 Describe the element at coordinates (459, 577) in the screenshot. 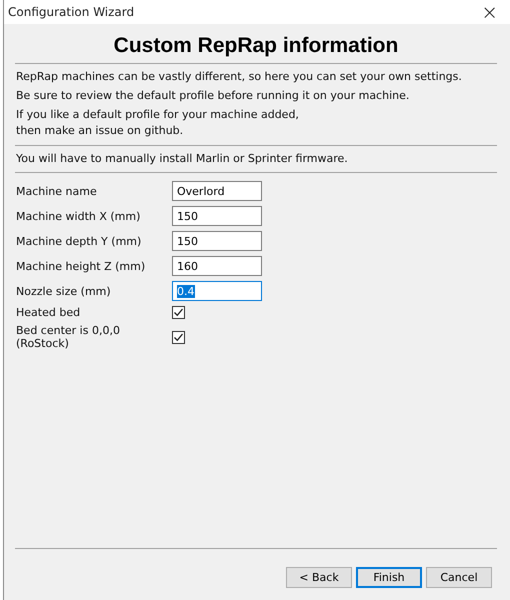

I see `cancel-button: Cancel` at that location.